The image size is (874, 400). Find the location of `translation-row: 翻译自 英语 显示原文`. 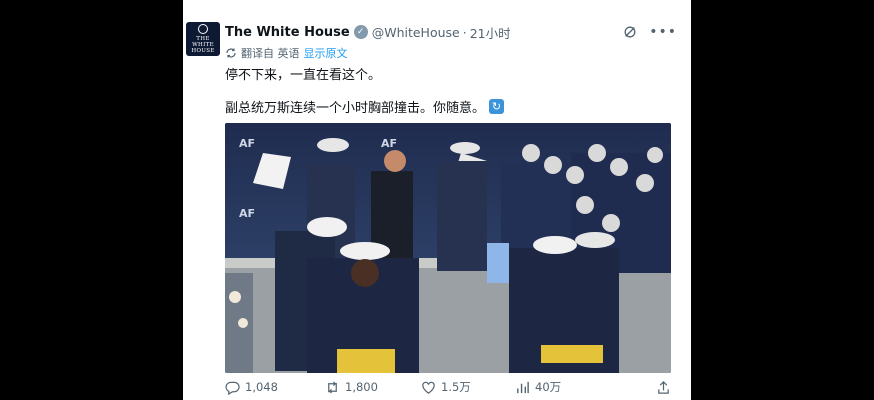

translation-row: 翻译自 英语 显示原文 is located at coordinates (286, 53).